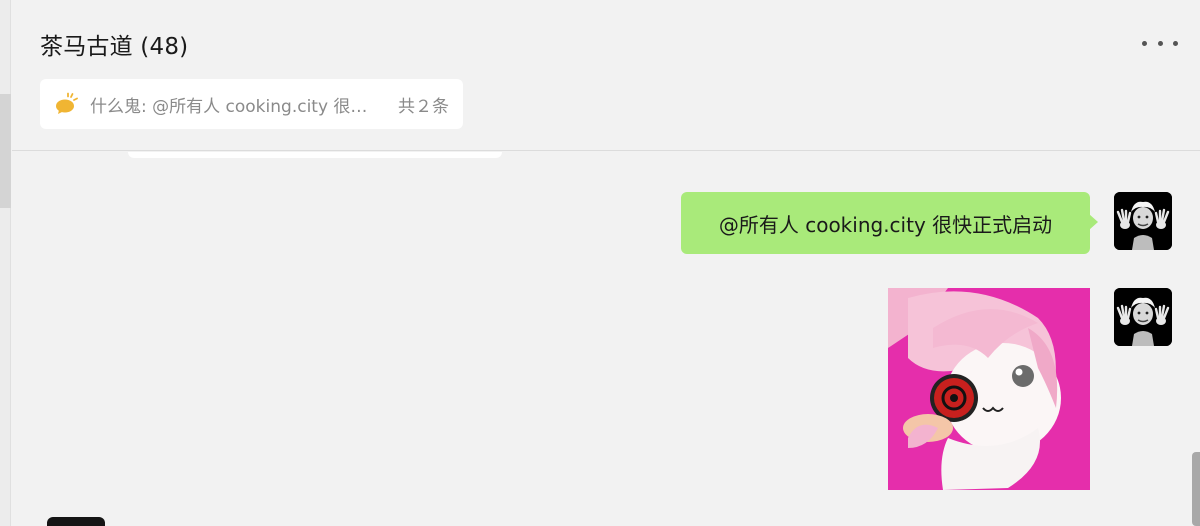  What do you see at coordinates (423, 106) in the screenshot?
I see `notice-count: 共２条` at bounding box center [423, 106].